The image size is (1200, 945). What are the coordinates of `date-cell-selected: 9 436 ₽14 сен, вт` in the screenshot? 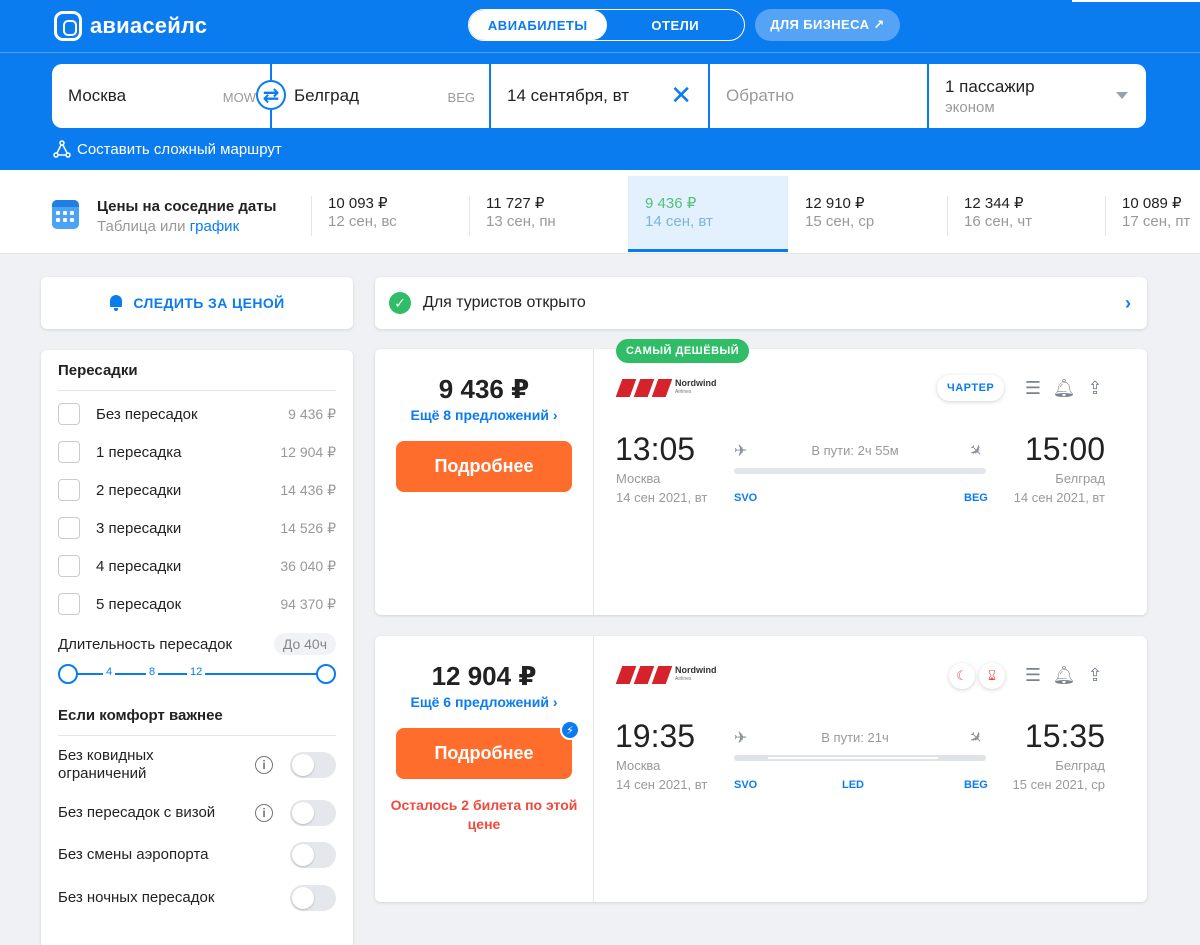 It's located at (708, 214).